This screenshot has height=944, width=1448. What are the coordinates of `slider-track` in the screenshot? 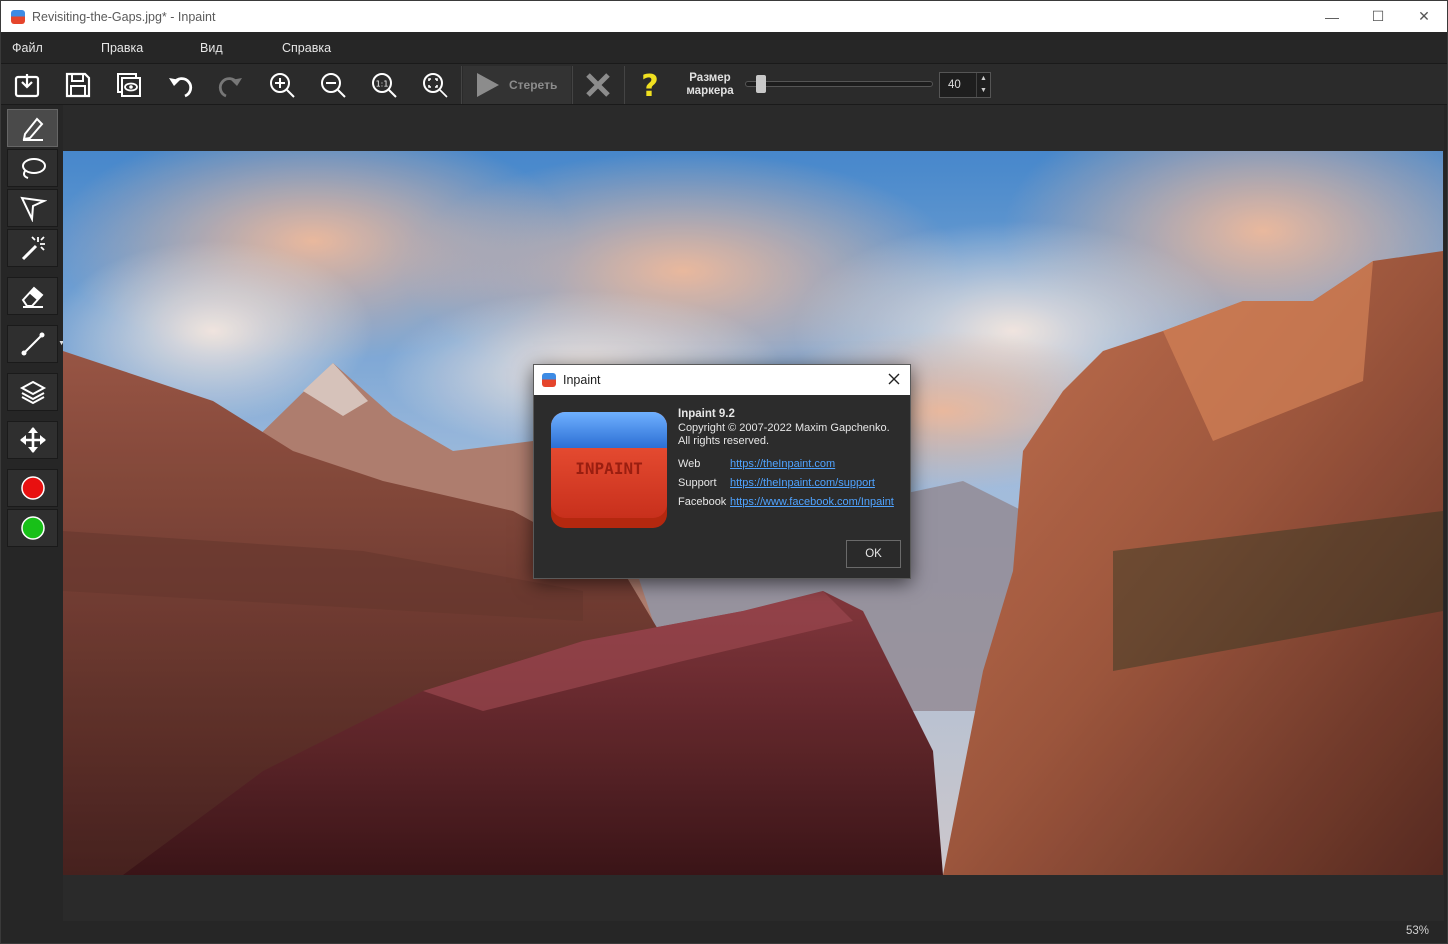 It's located at (839, 84).